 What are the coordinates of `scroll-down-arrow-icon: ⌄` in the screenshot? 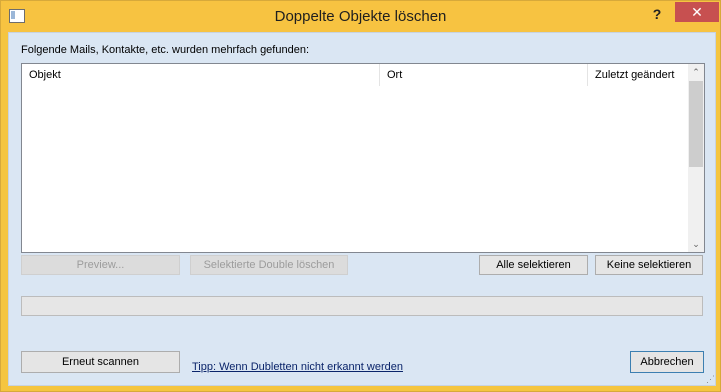 It's located at (696, 244).